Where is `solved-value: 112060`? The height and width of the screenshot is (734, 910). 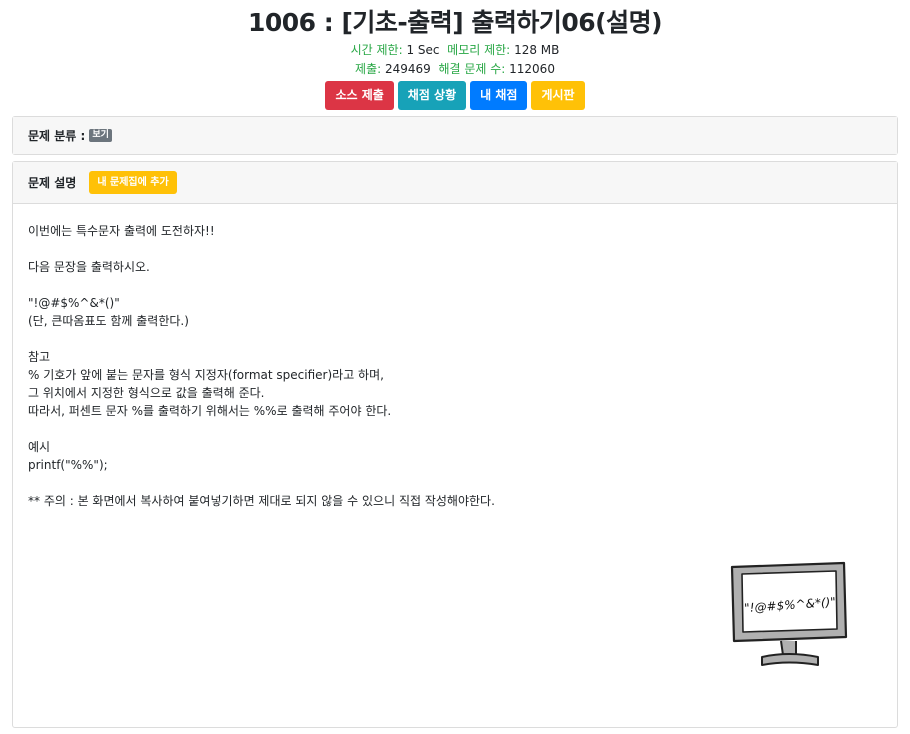 solved-value: 112060 is located at coordinates (532, 69).